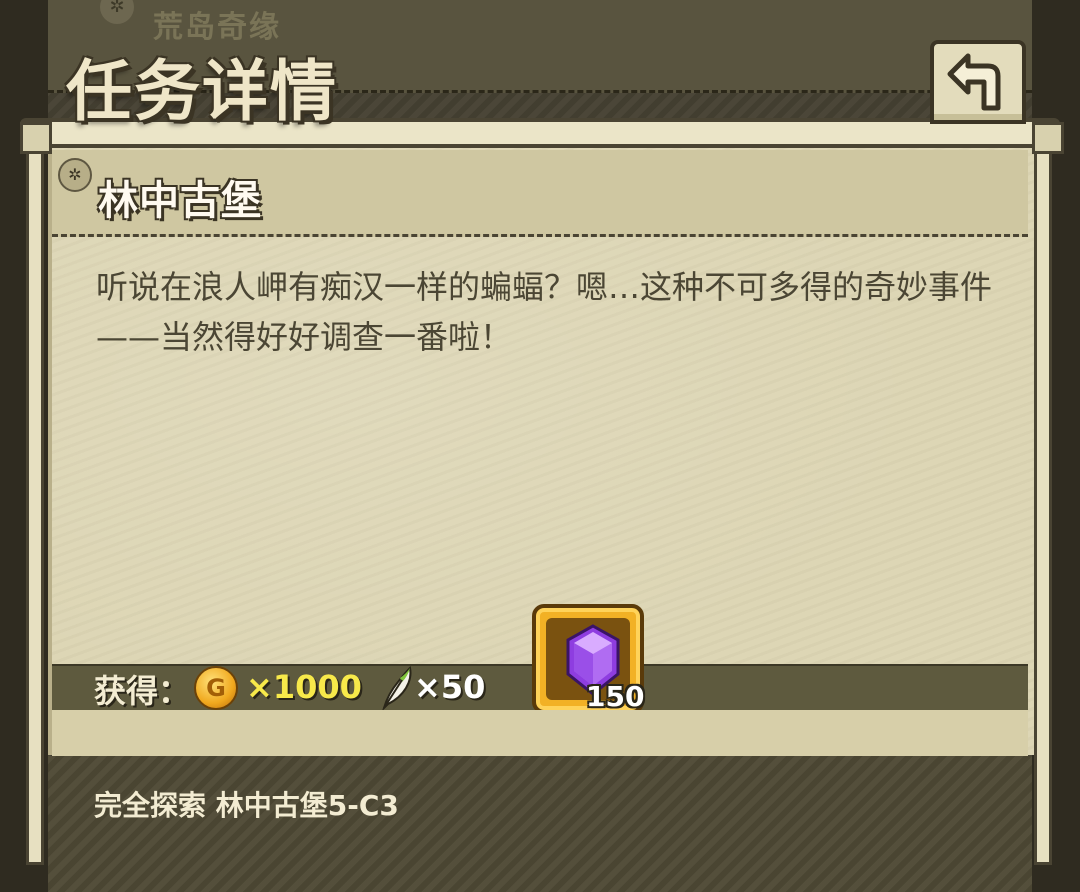 This screenshot has height=892, width=1080. Describe the element at coordinates (396, 688) in the screenshot. I see `feather-icon` at that location.